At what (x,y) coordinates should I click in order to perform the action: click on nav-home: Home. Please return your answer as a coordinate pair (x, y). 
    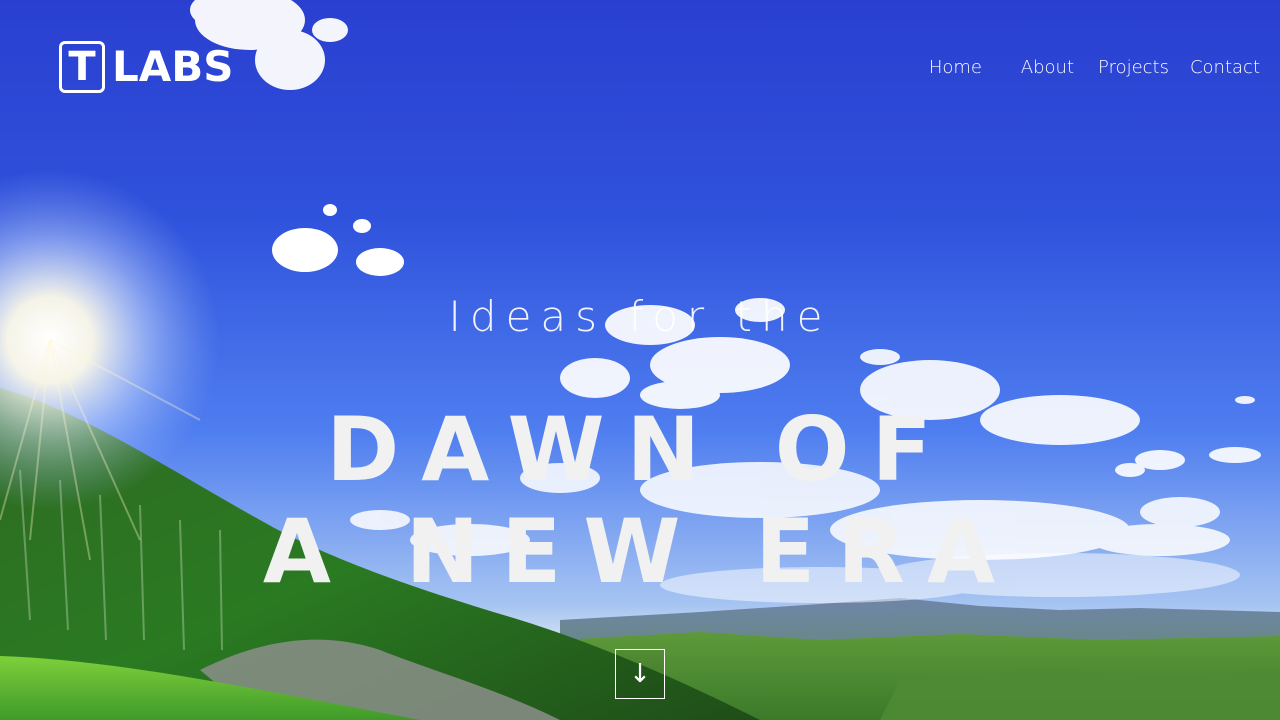
    Looking at the image, I should click on (955, 68).